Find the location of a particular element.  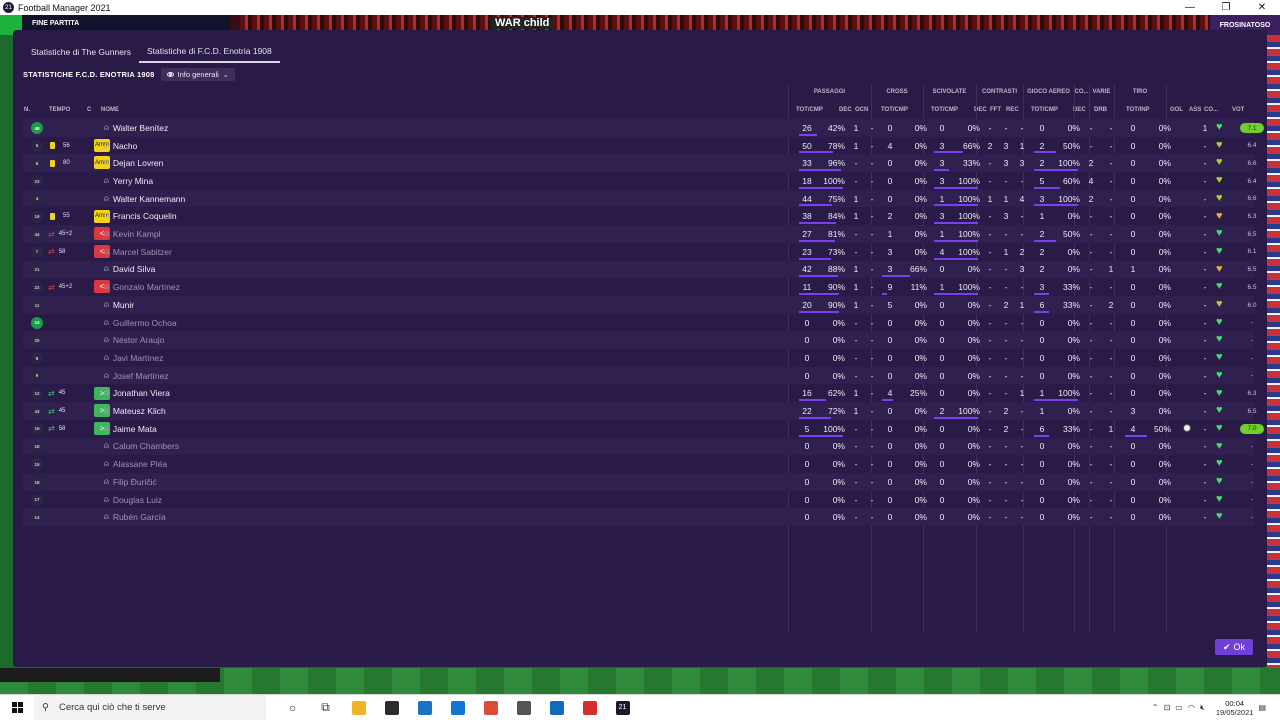

player-name: Gonzalo Martínez is located at coordinates (146, 287).